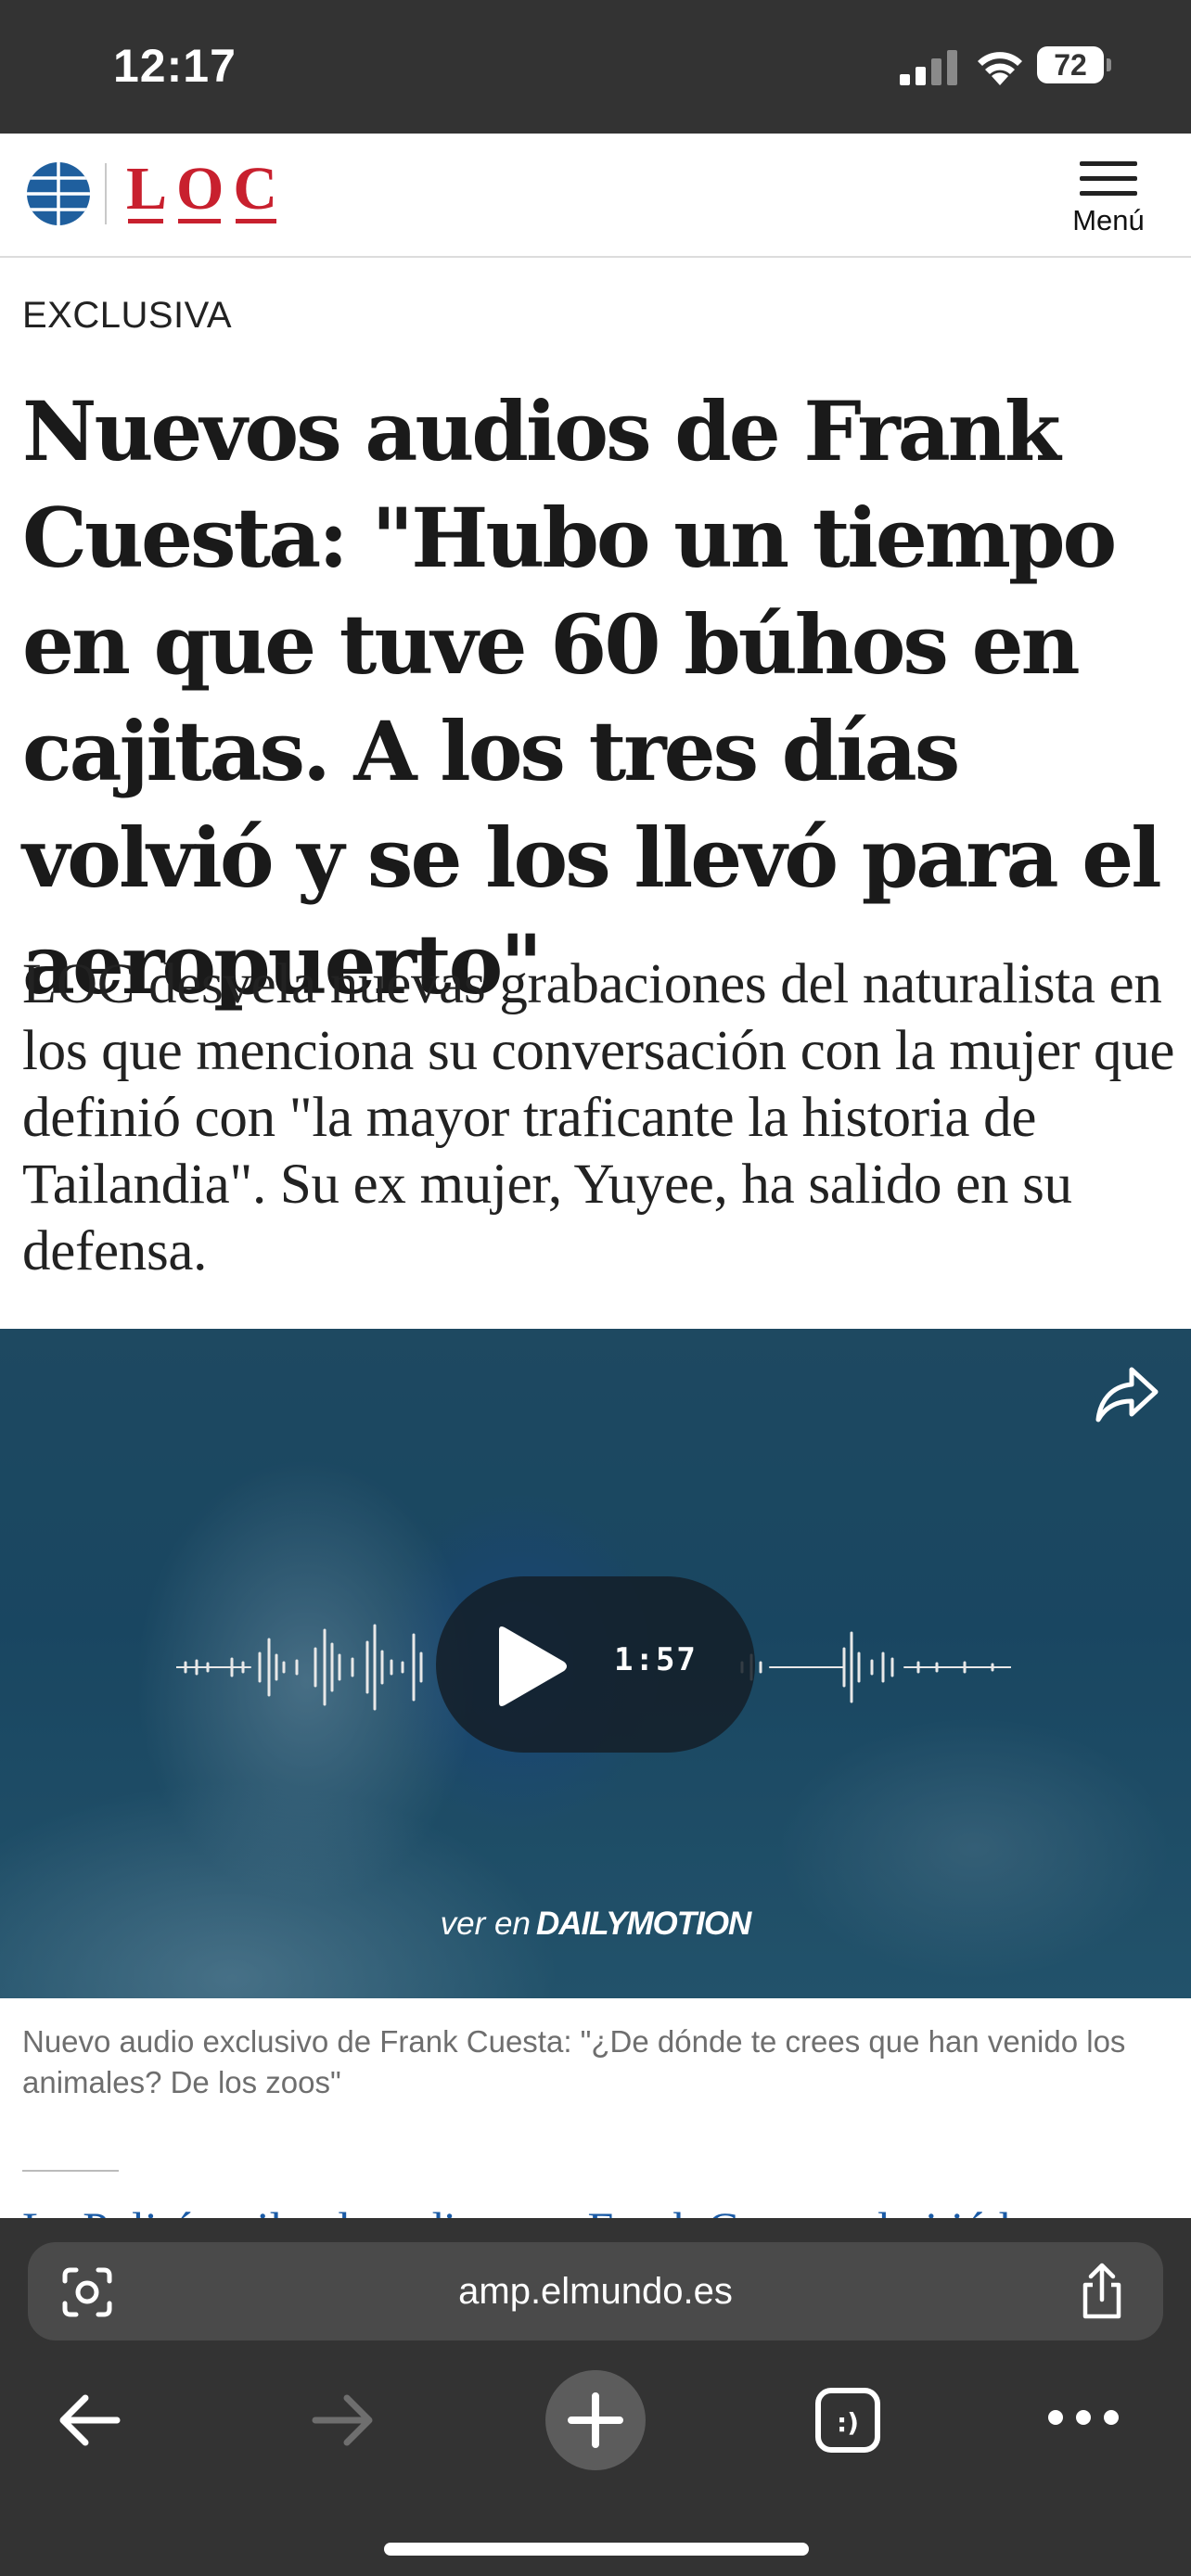 The image size is (1191, 2576). I want to click on battery-cap, so click(1109, 64).